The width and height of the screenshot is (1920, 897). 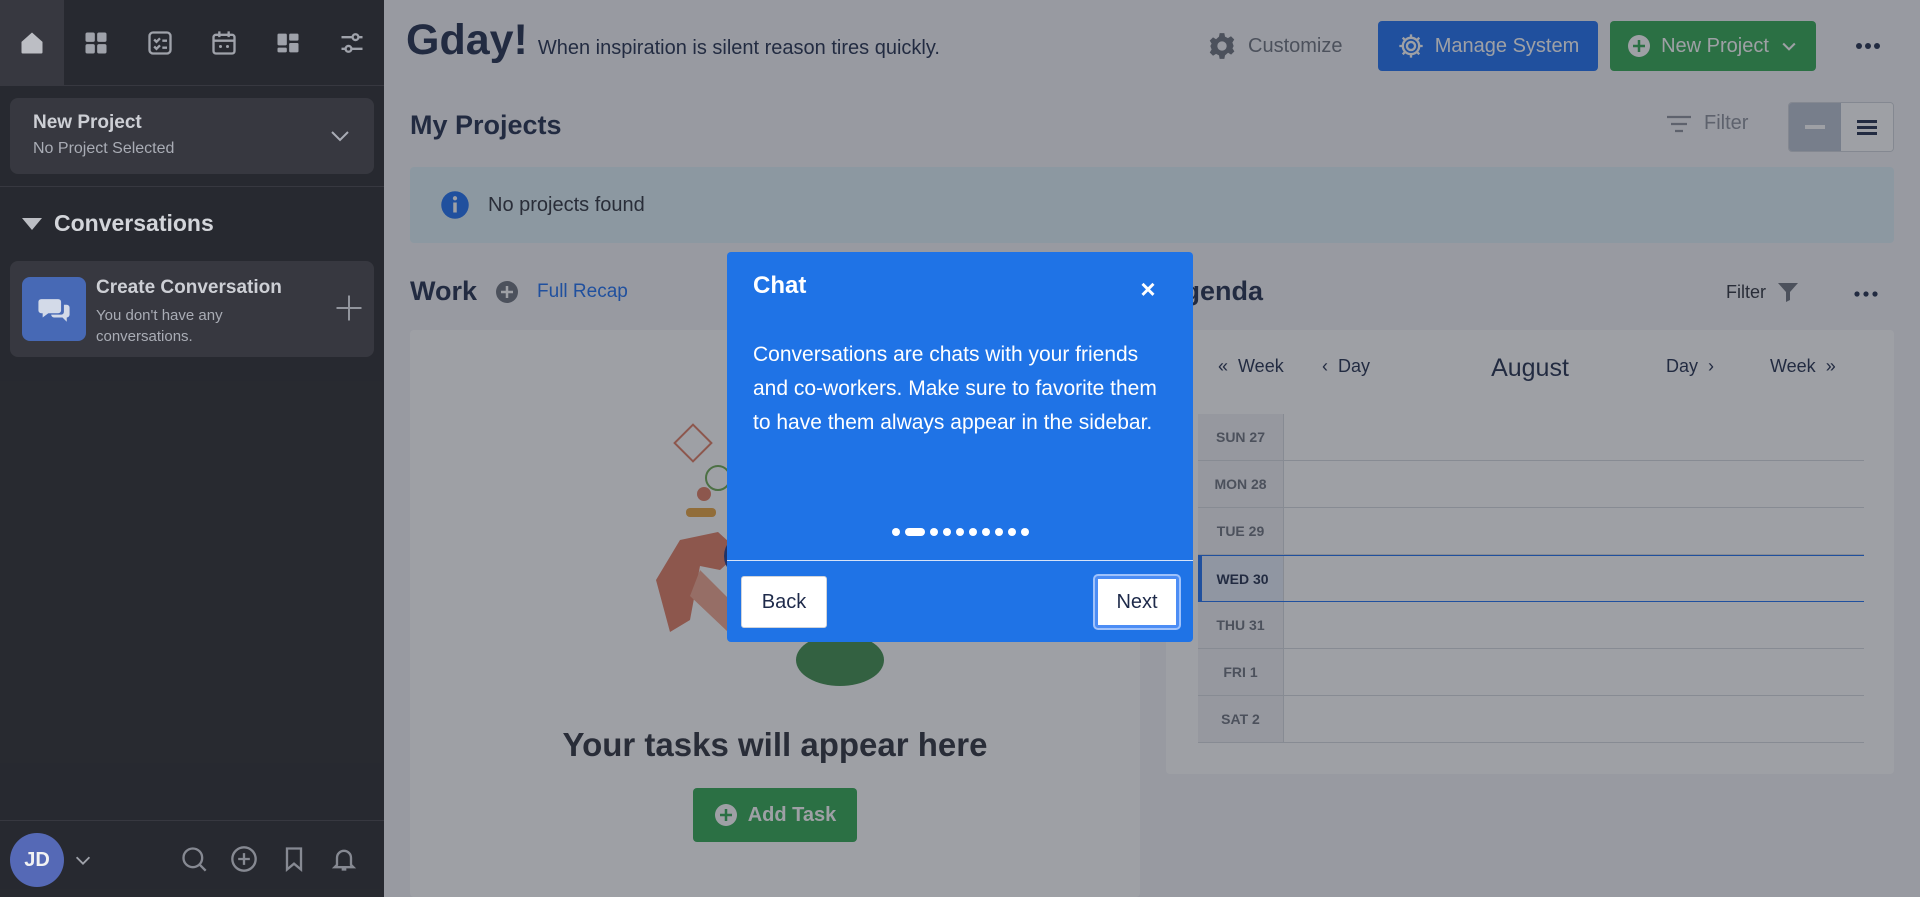 I want to click on tour-step-dots, so click(x=960, y=532).